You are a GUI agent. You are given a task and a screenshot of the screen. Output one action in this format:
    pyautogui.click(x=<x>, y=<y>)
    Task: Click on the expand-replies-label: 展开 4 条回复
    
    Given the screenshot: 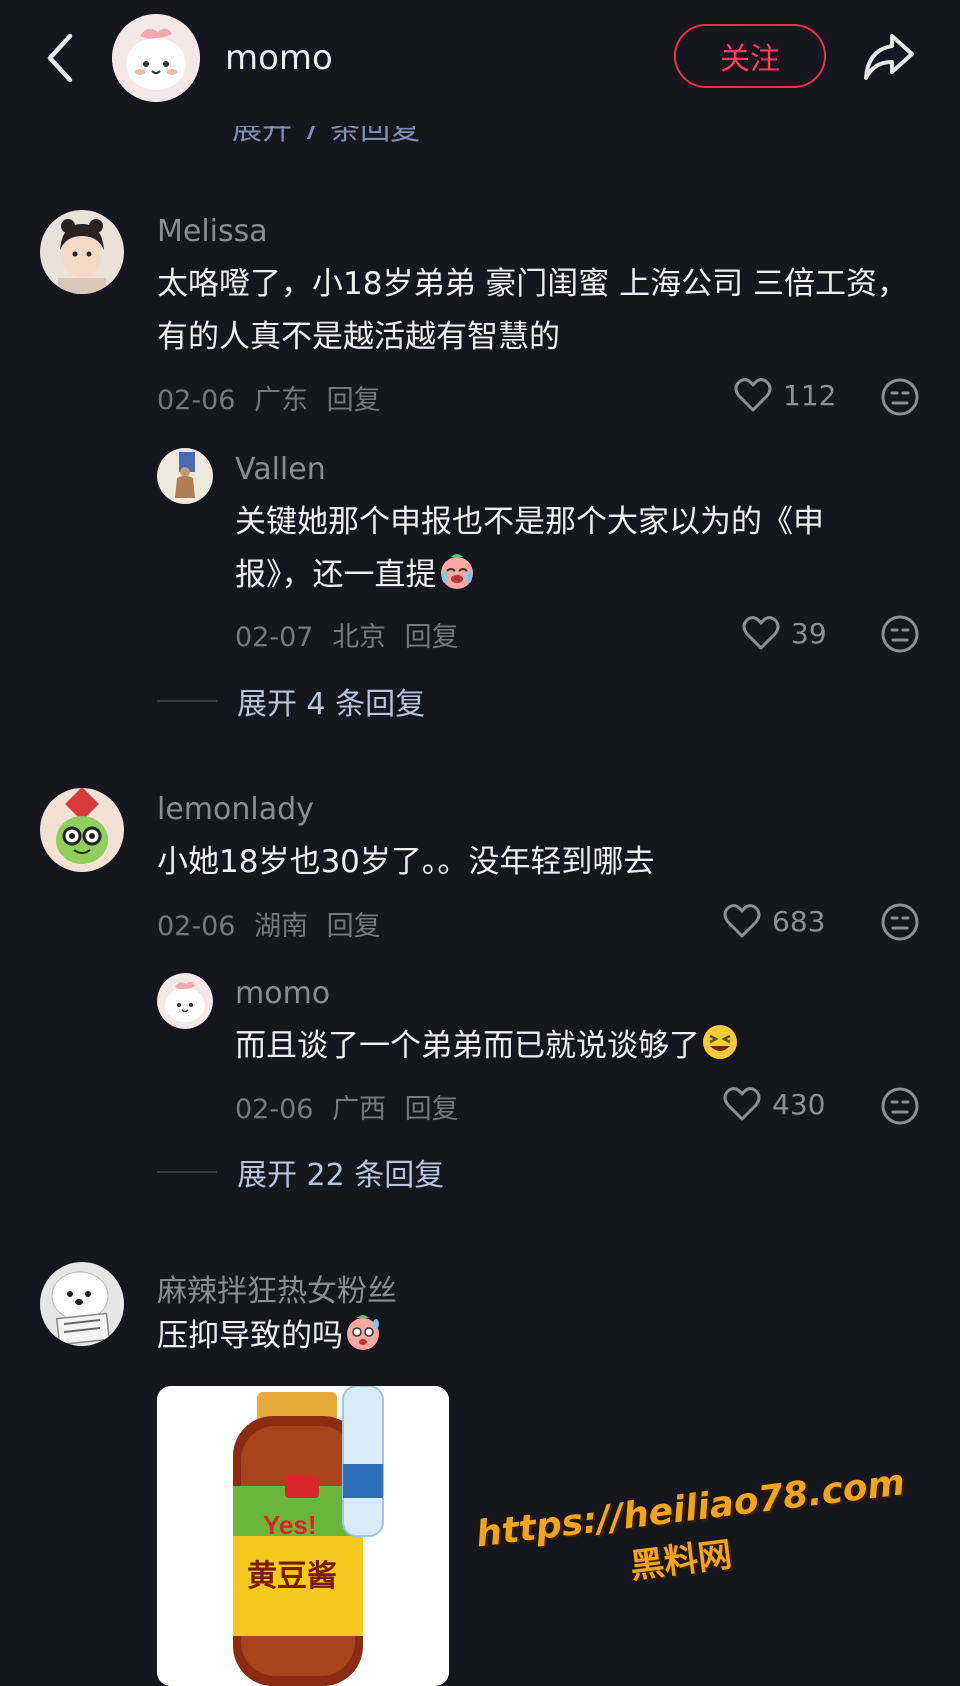 What is the action you would take?
    pyautogui.click(x=331, y=704)
    